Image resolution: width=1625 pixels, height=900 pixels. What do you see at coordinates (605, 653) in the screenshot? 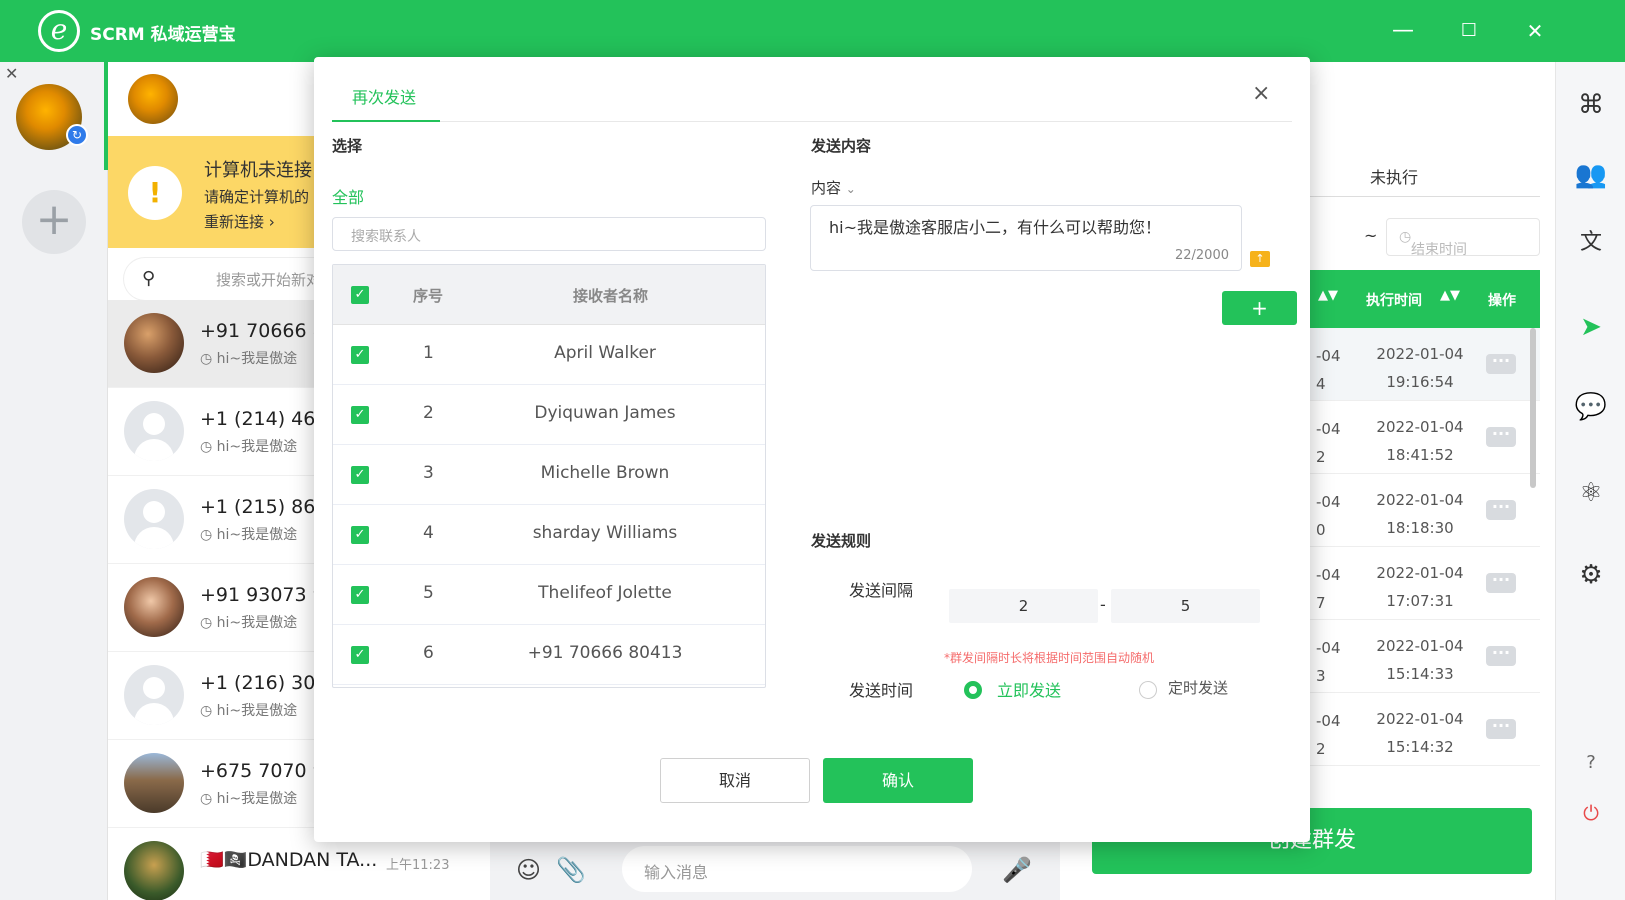
I see `row-recipient-name: +91 70666 80413` at bounding box center [605, 653].